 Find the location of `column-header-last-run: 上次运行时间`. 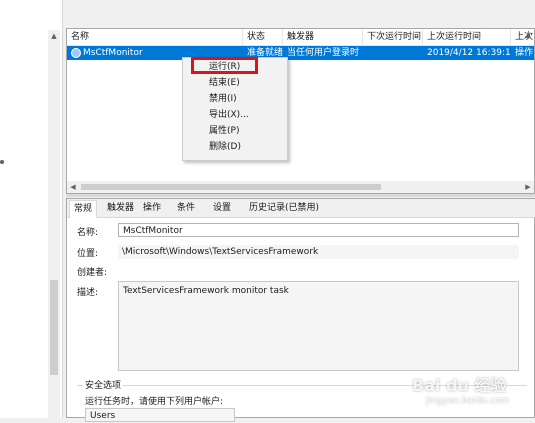

column-header-last-run: 上次运行时间 is located at coordinates (467, 37).